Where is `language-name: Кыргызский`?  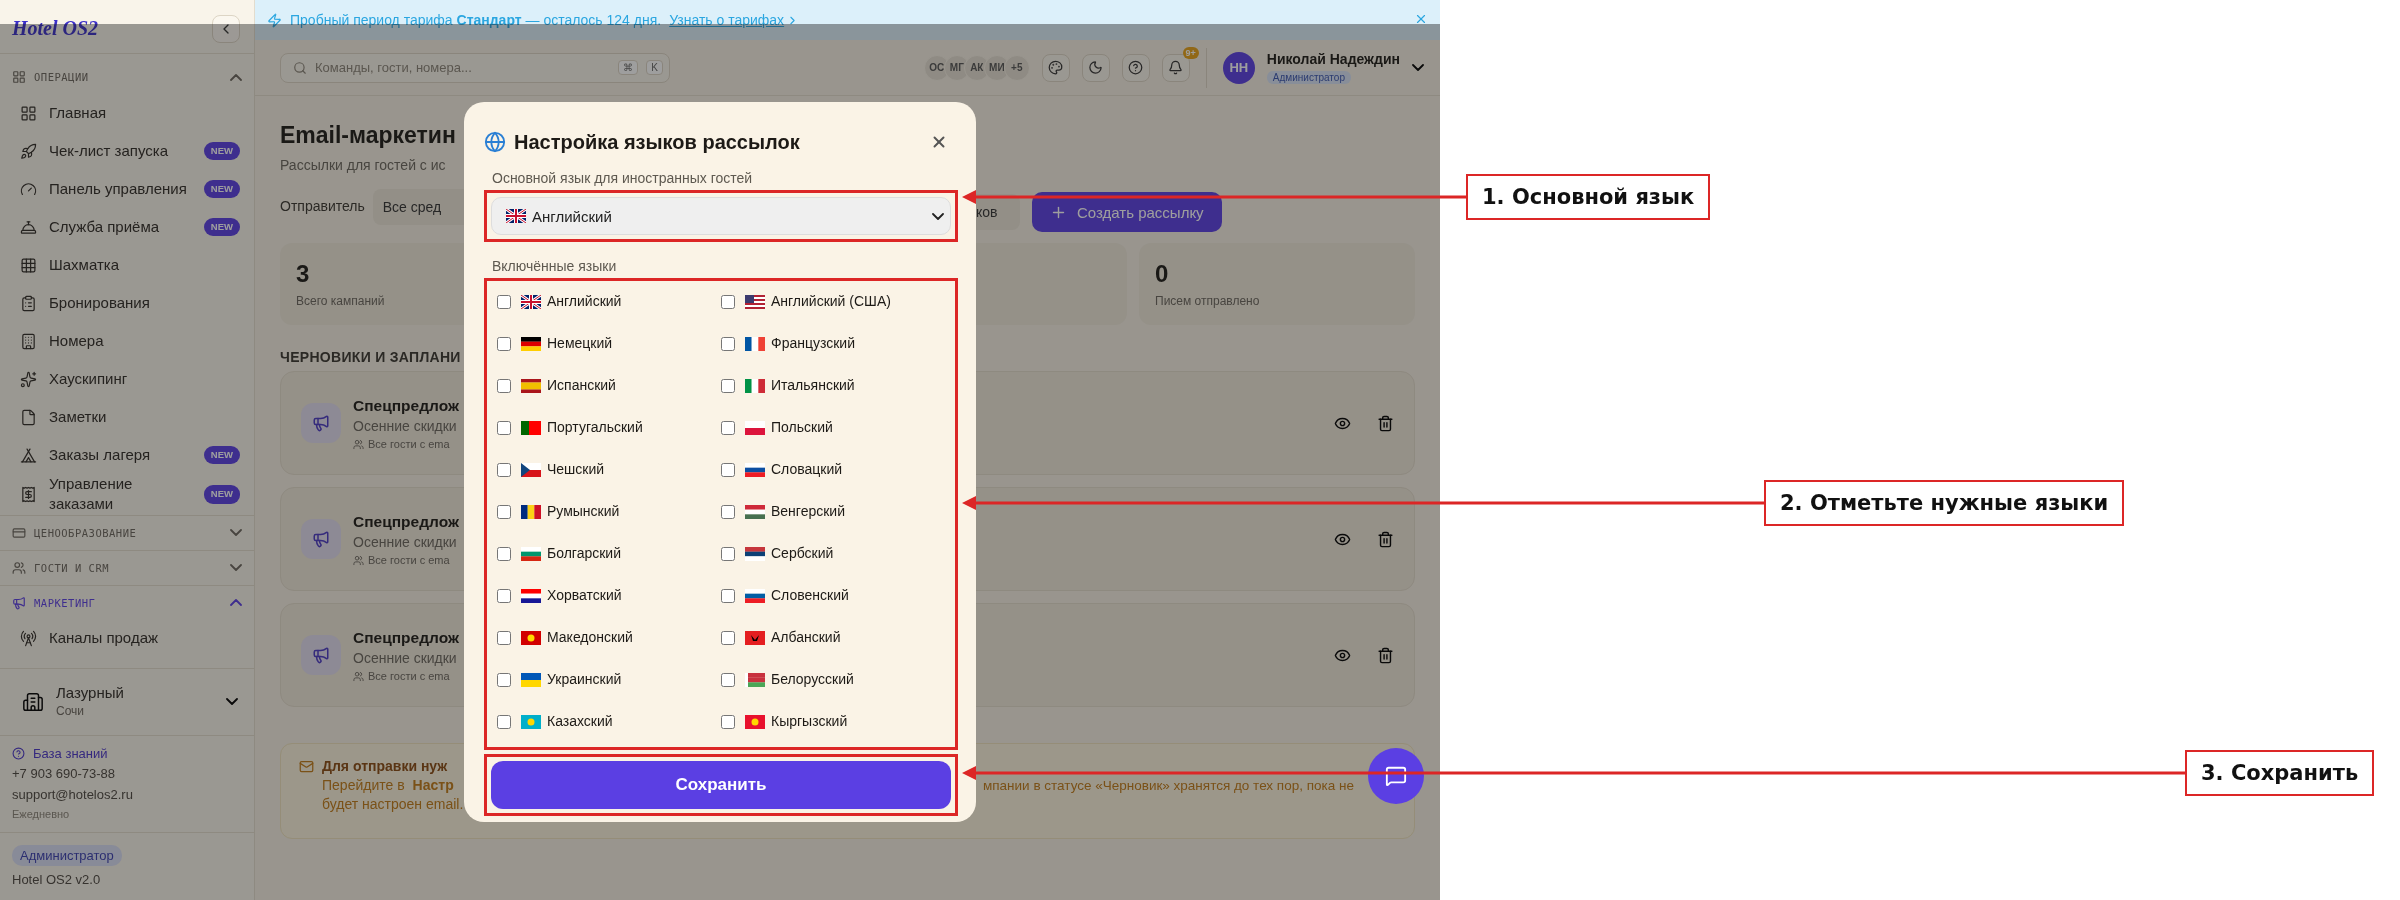 language-name: Кыргызский is located at coordinates (809, 722).